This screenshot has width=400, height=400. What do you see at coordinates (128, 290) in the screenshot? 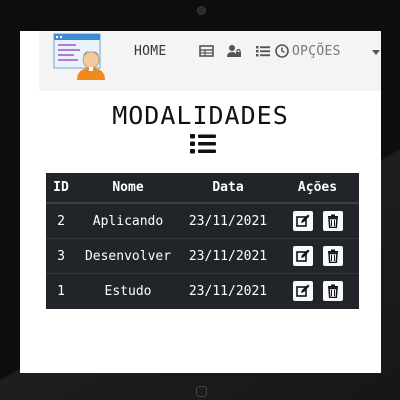
I see `row-nome: Estudo` at bounding box center [128, 290].